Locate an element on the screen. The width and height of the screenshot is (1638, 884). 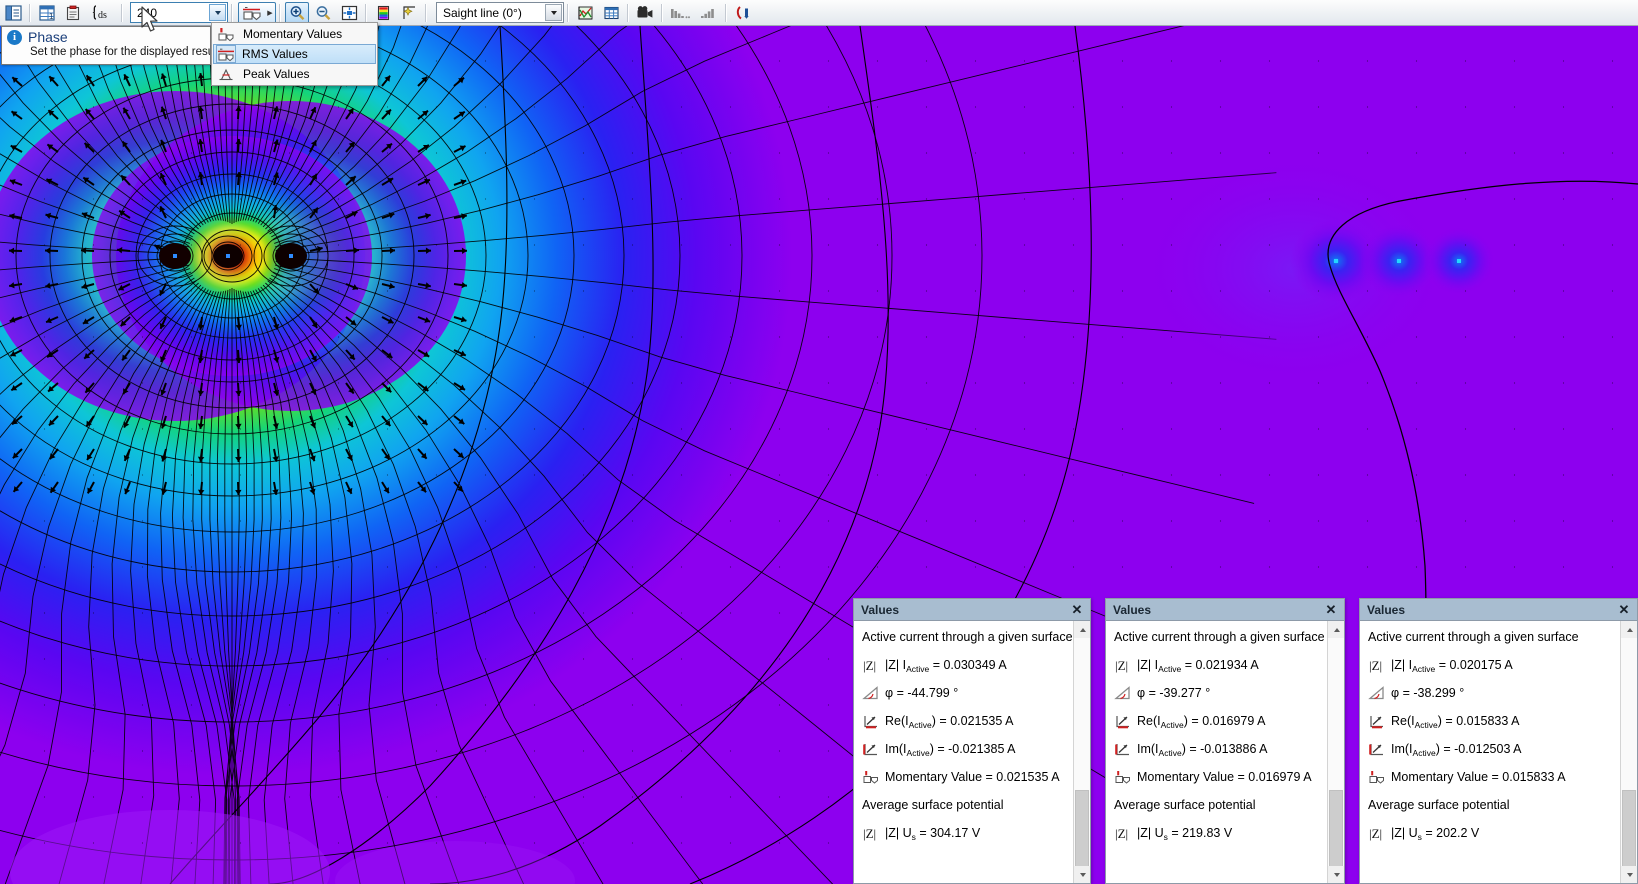
values-mode-dropdown-arrow: ▶ is located at coordinates (270, 13).